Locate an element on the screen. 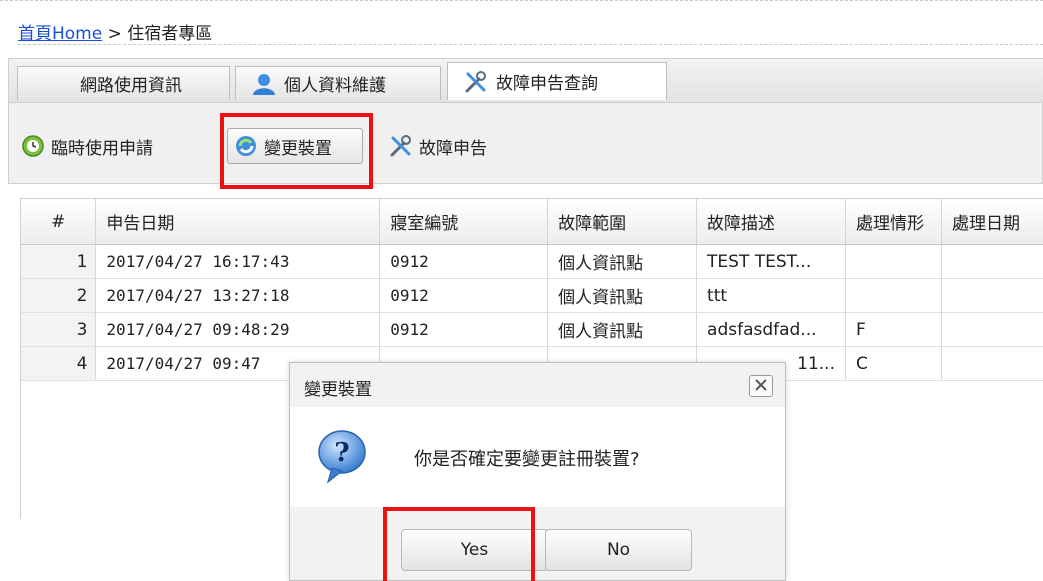  yes-button: Yes is located at coordinates (474, 550).